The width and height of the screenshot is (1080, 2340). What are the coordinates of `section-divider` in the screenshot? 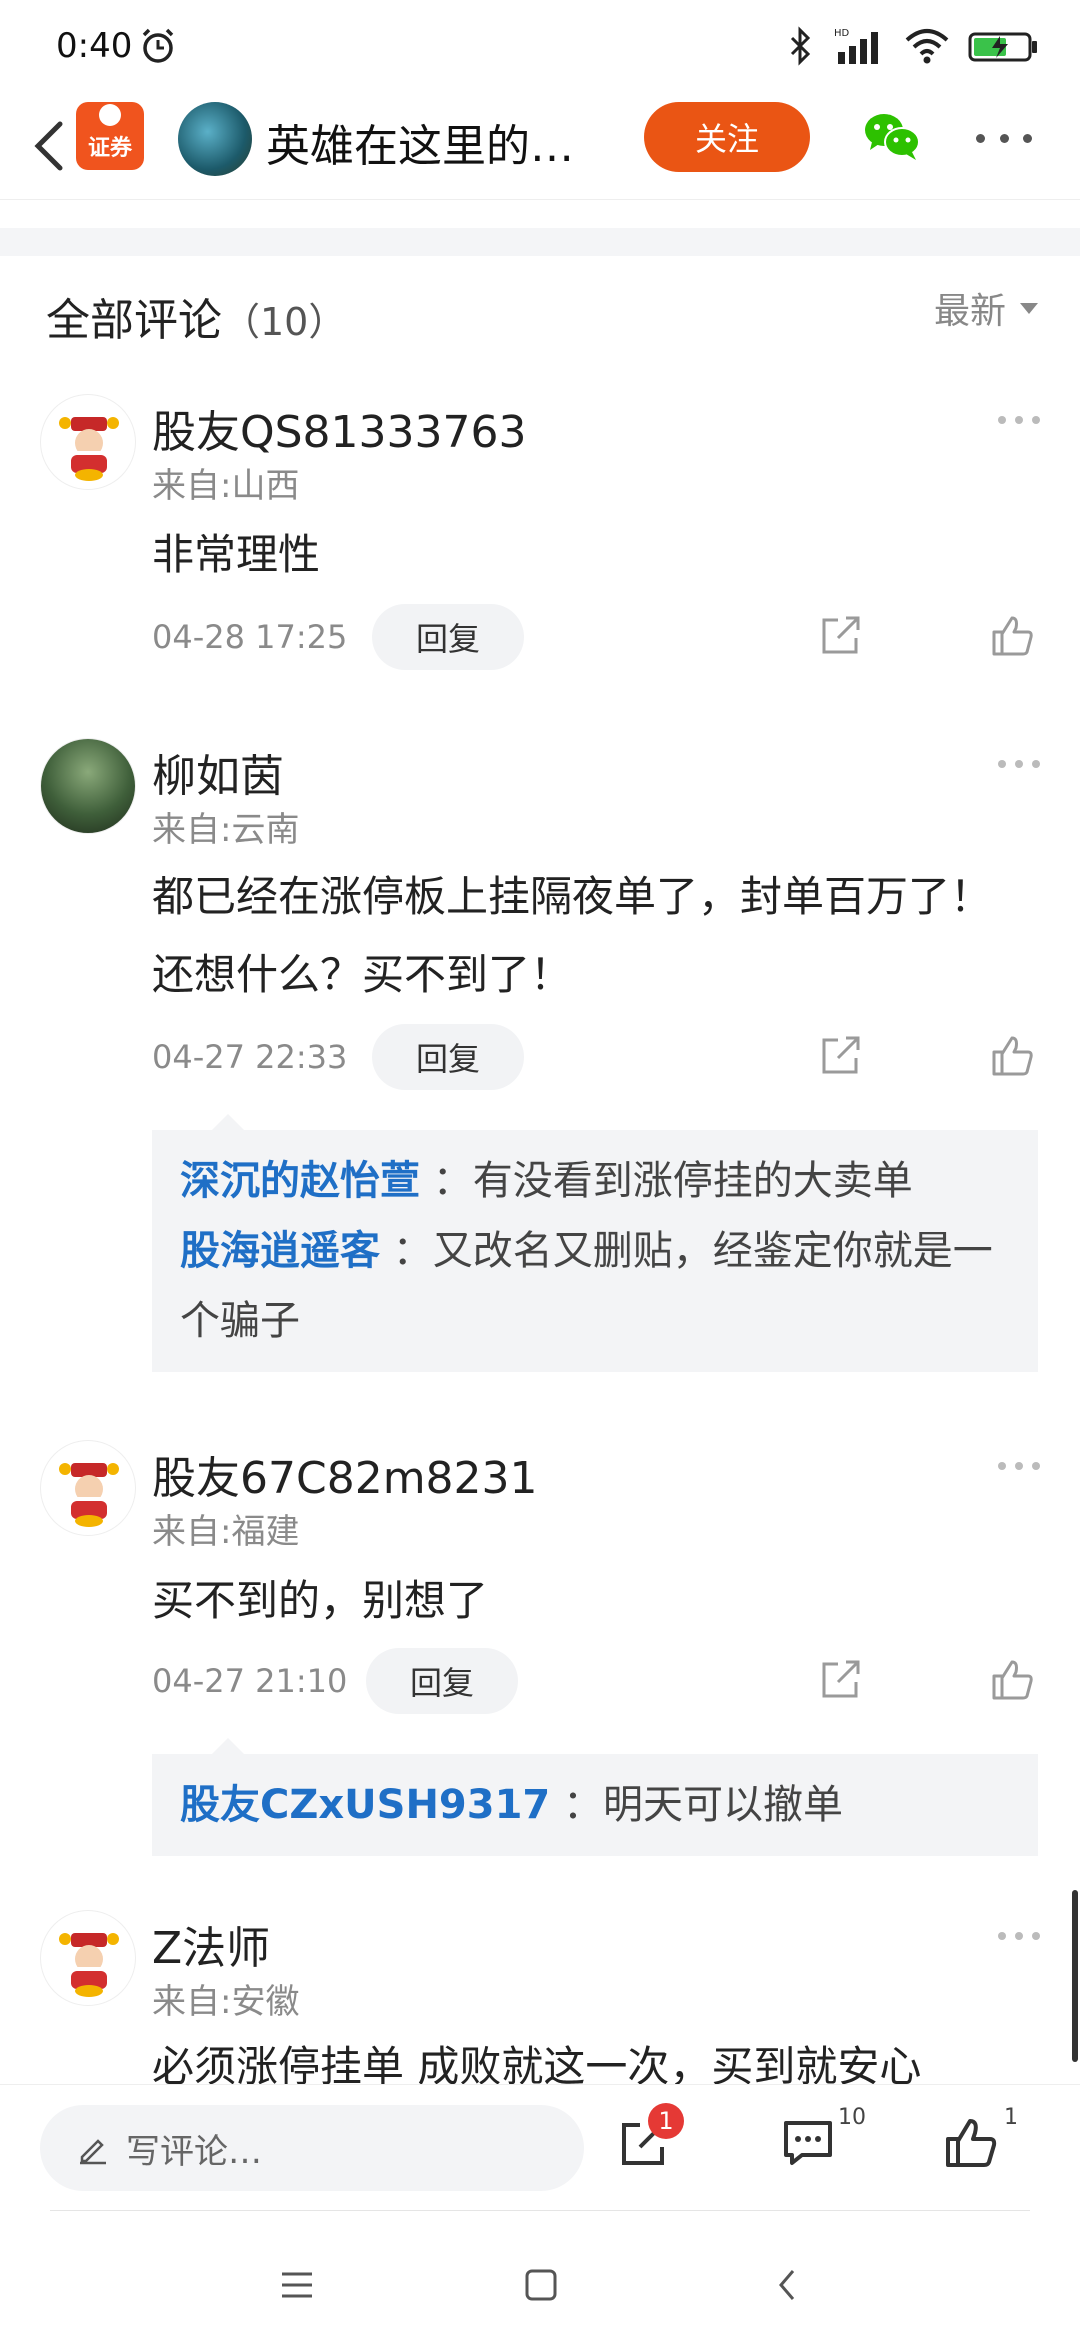 It's located at (540, 242).